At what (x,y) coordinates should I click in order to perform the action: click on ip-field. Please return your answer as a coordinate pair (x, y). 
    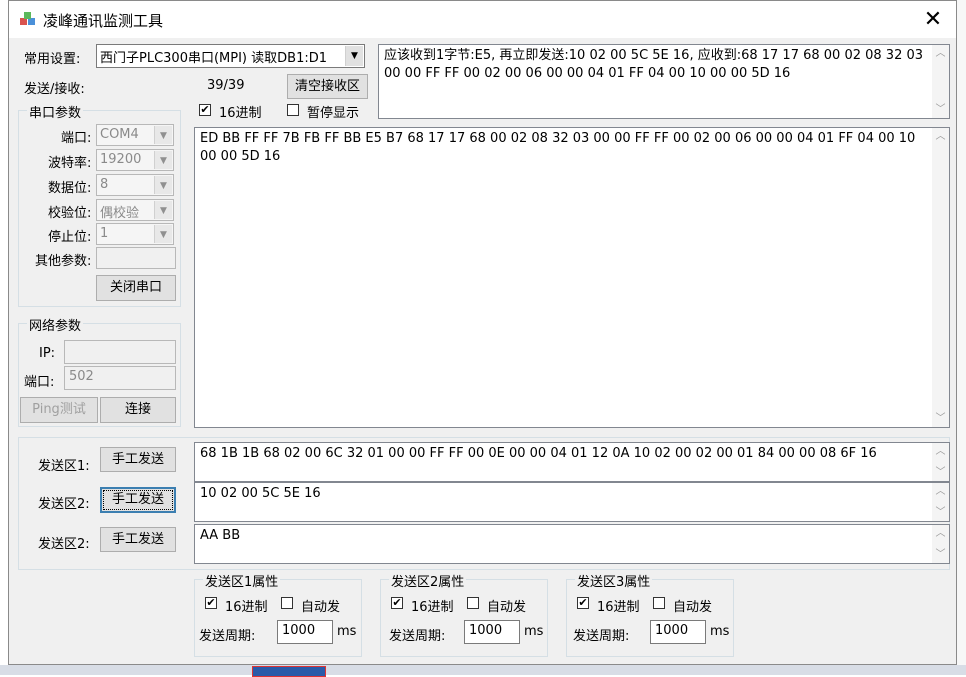
    Looking at the image, I should click on (120, 352).